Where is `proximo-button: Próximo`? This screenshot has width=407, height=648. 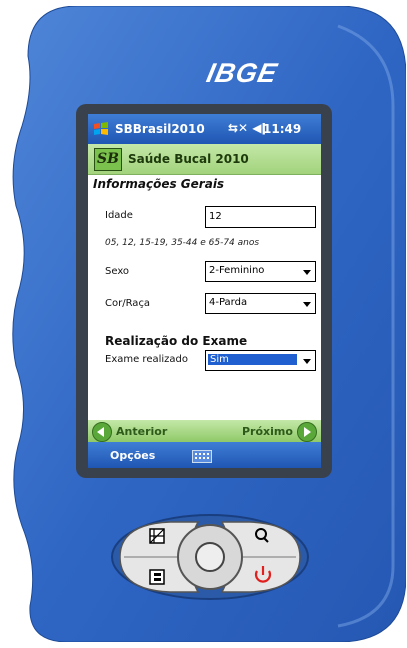 proximo-button: Próximo is located at coordinates (267, 431).